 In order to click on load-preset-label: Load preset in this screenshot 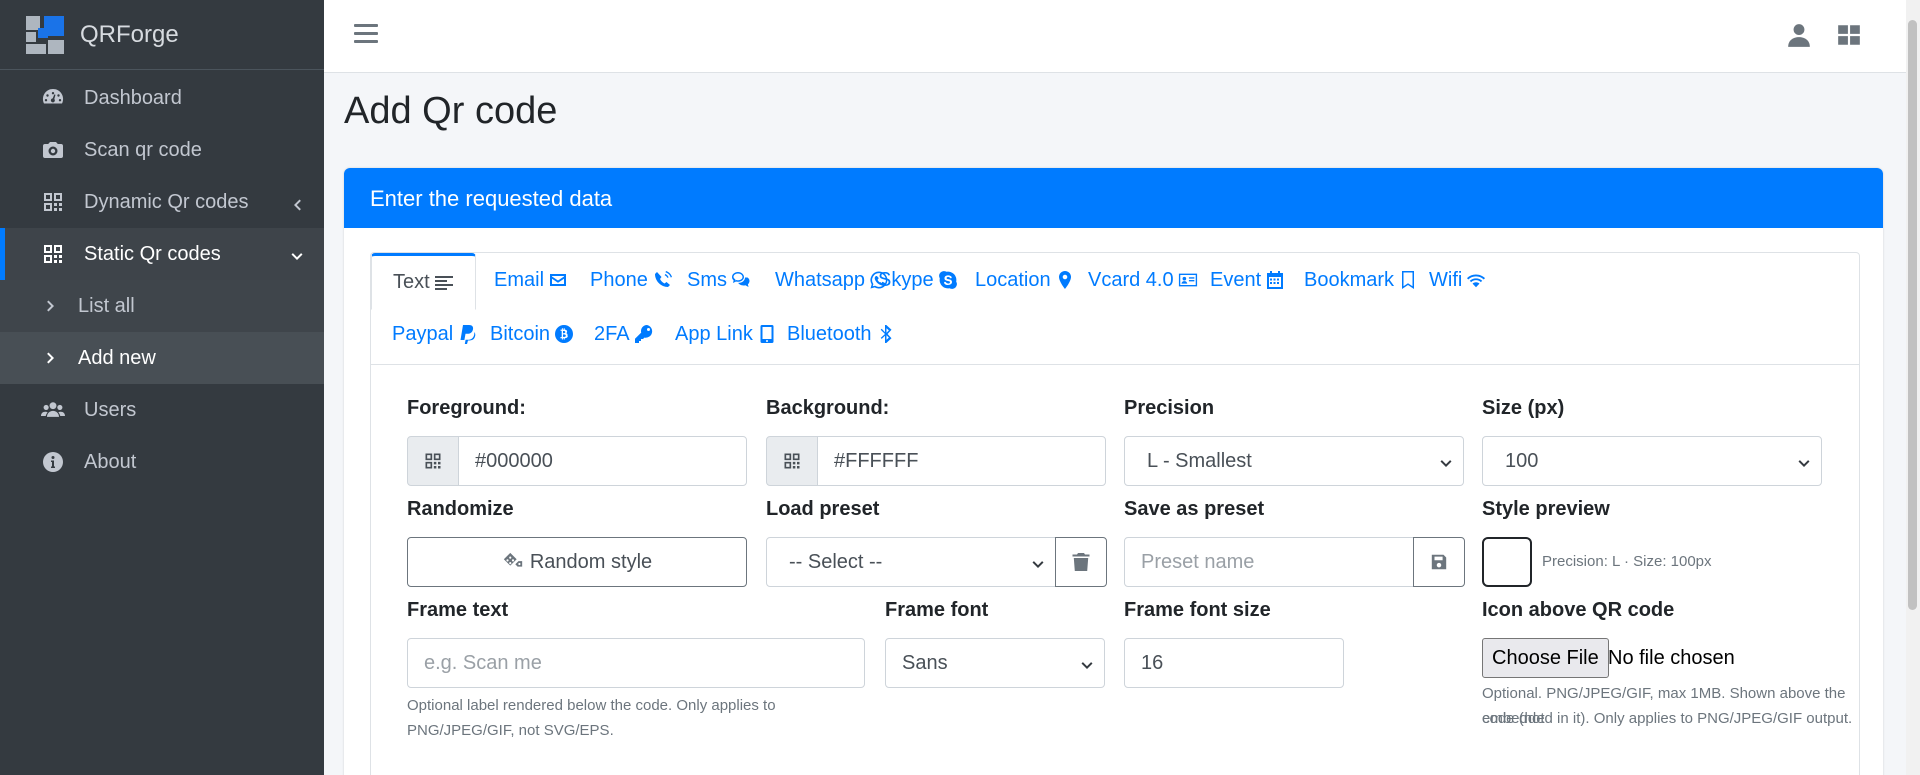, I will do `click(823, 509)`.